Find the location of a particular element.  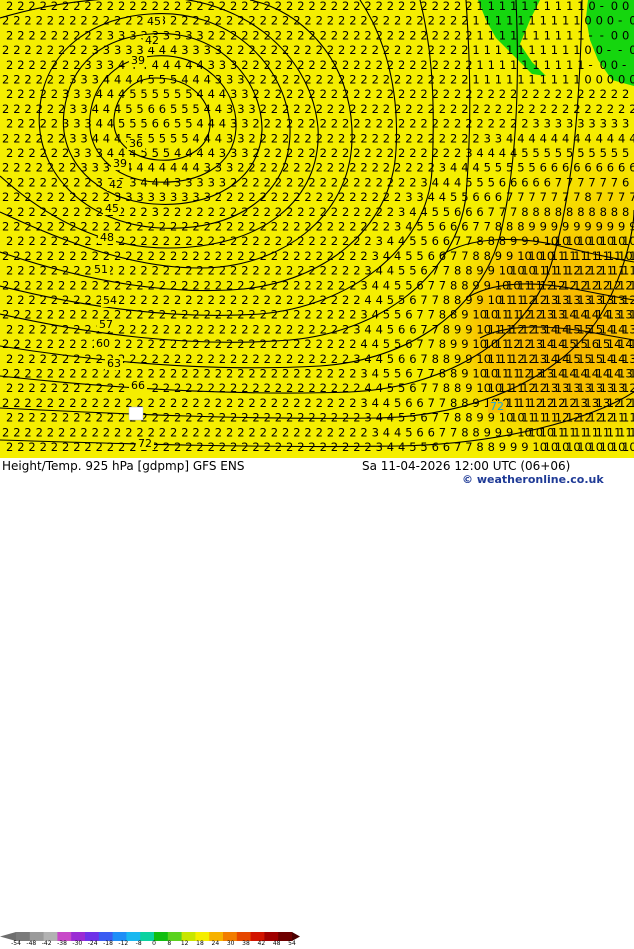

contour-label: 48 is located at coordinates (107, 237).